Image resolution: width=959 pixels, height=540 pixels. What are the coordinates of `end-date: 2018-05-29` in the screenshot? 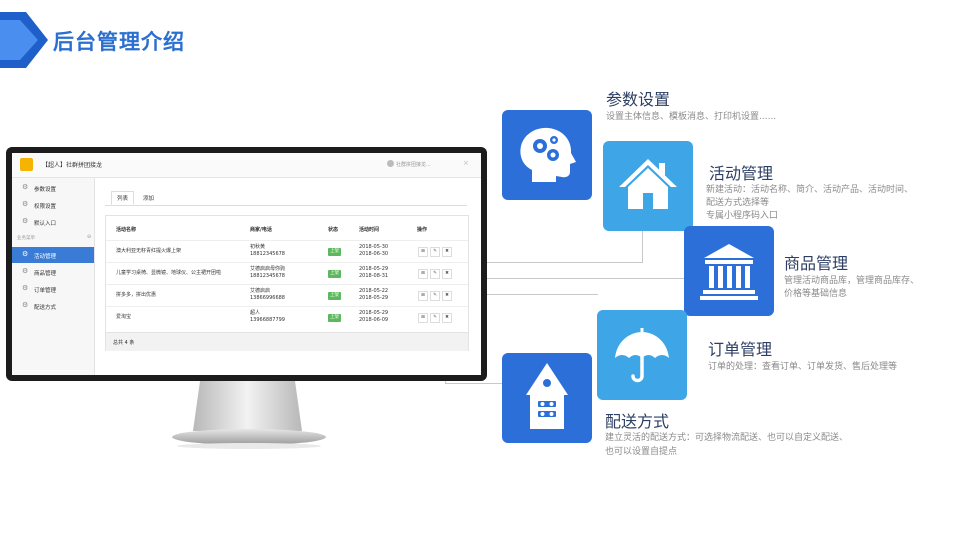 It's located at (374, 298).